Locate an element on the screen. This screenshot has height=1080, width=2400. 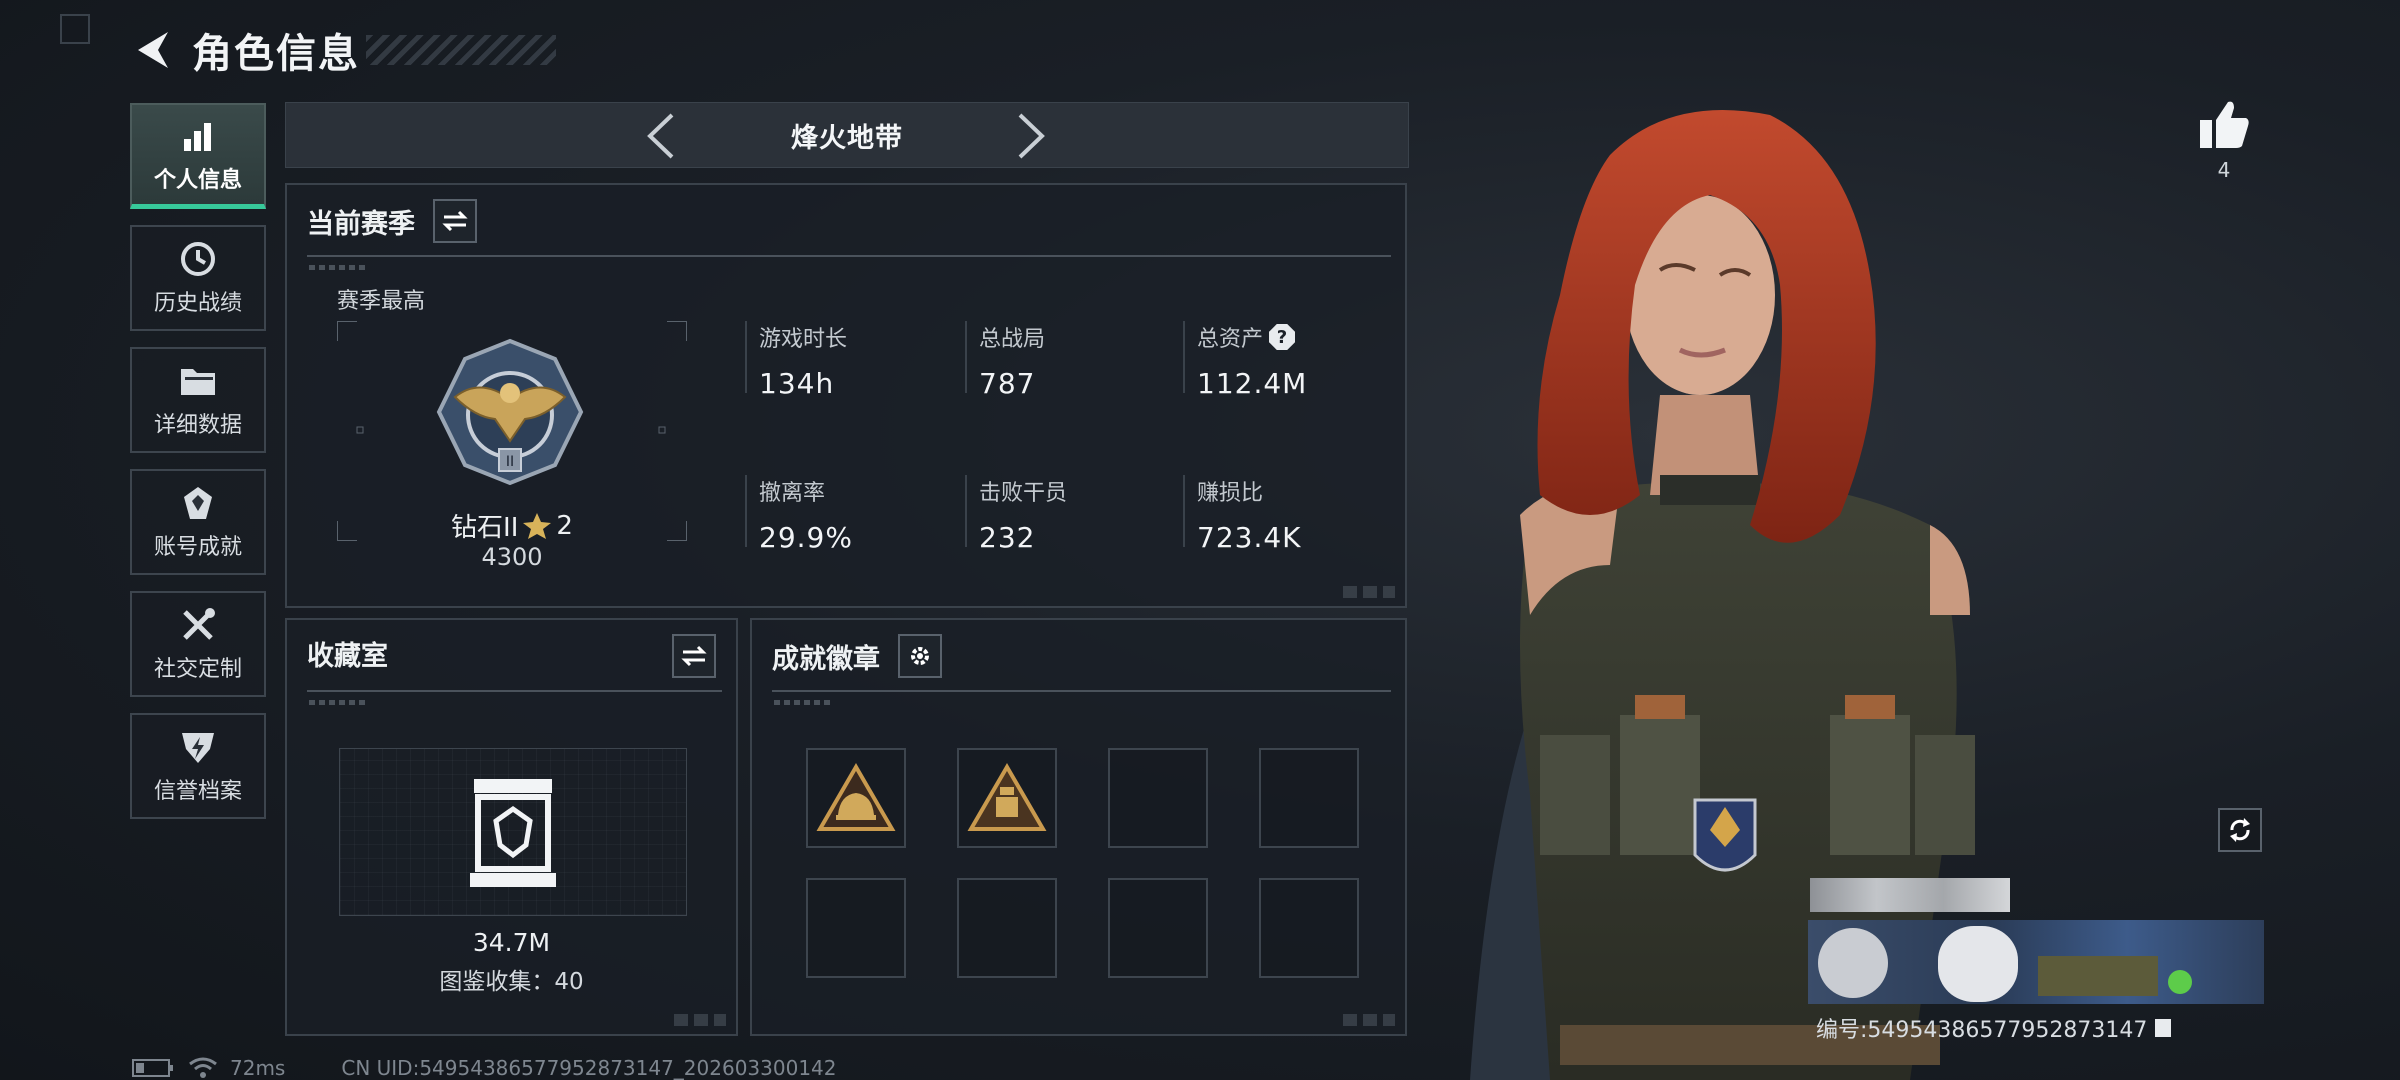
title-decoration is located at coordinates (461, 50).